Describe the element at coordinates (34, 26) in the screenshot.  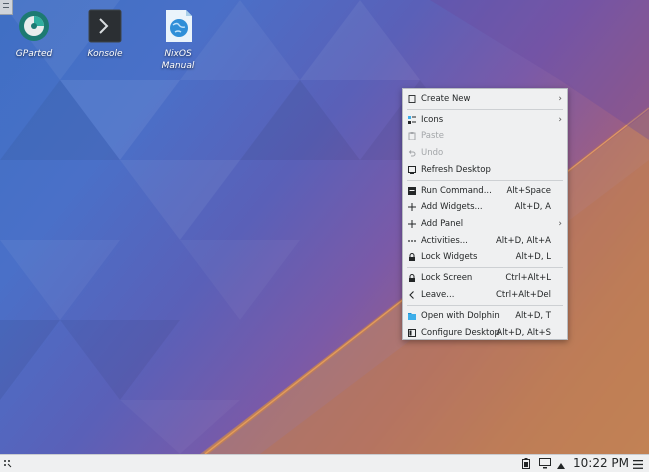
I see `gparted-icon` at that location.